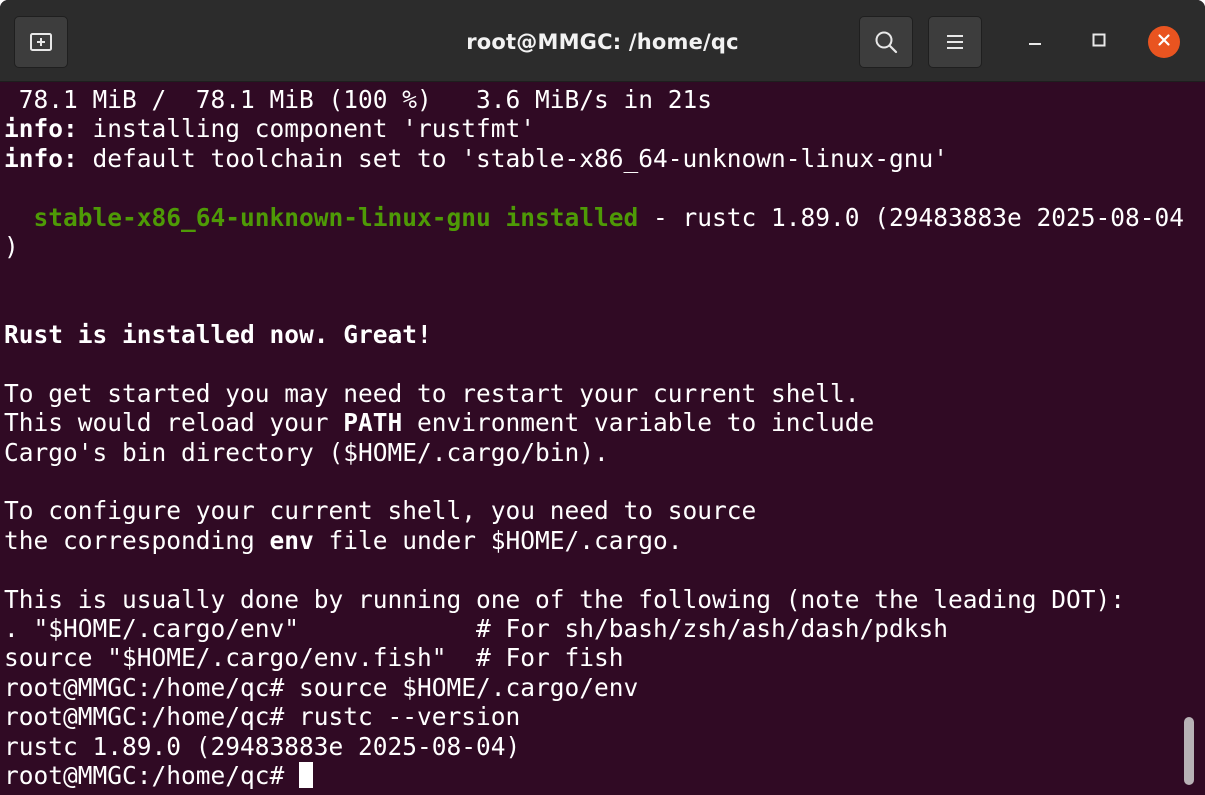  I want to click on line-text: installing component 'rustfmt', so click(306, 129).